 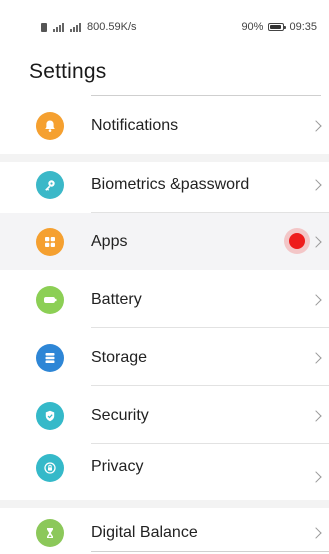 I want to click on hourglass-icon, so click(x=50, y=532).